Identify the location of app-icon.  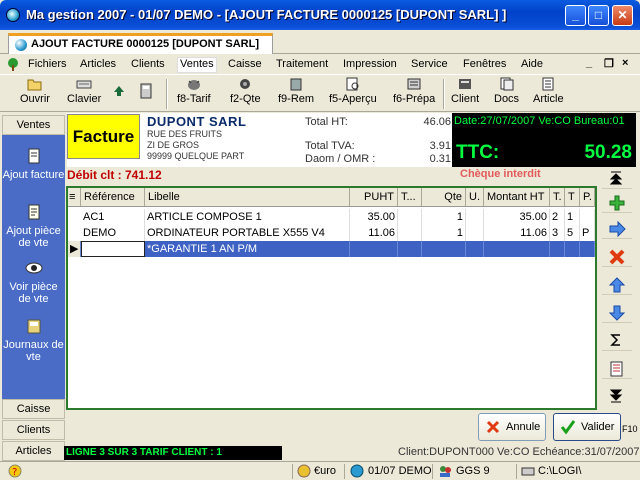
(13, 15).